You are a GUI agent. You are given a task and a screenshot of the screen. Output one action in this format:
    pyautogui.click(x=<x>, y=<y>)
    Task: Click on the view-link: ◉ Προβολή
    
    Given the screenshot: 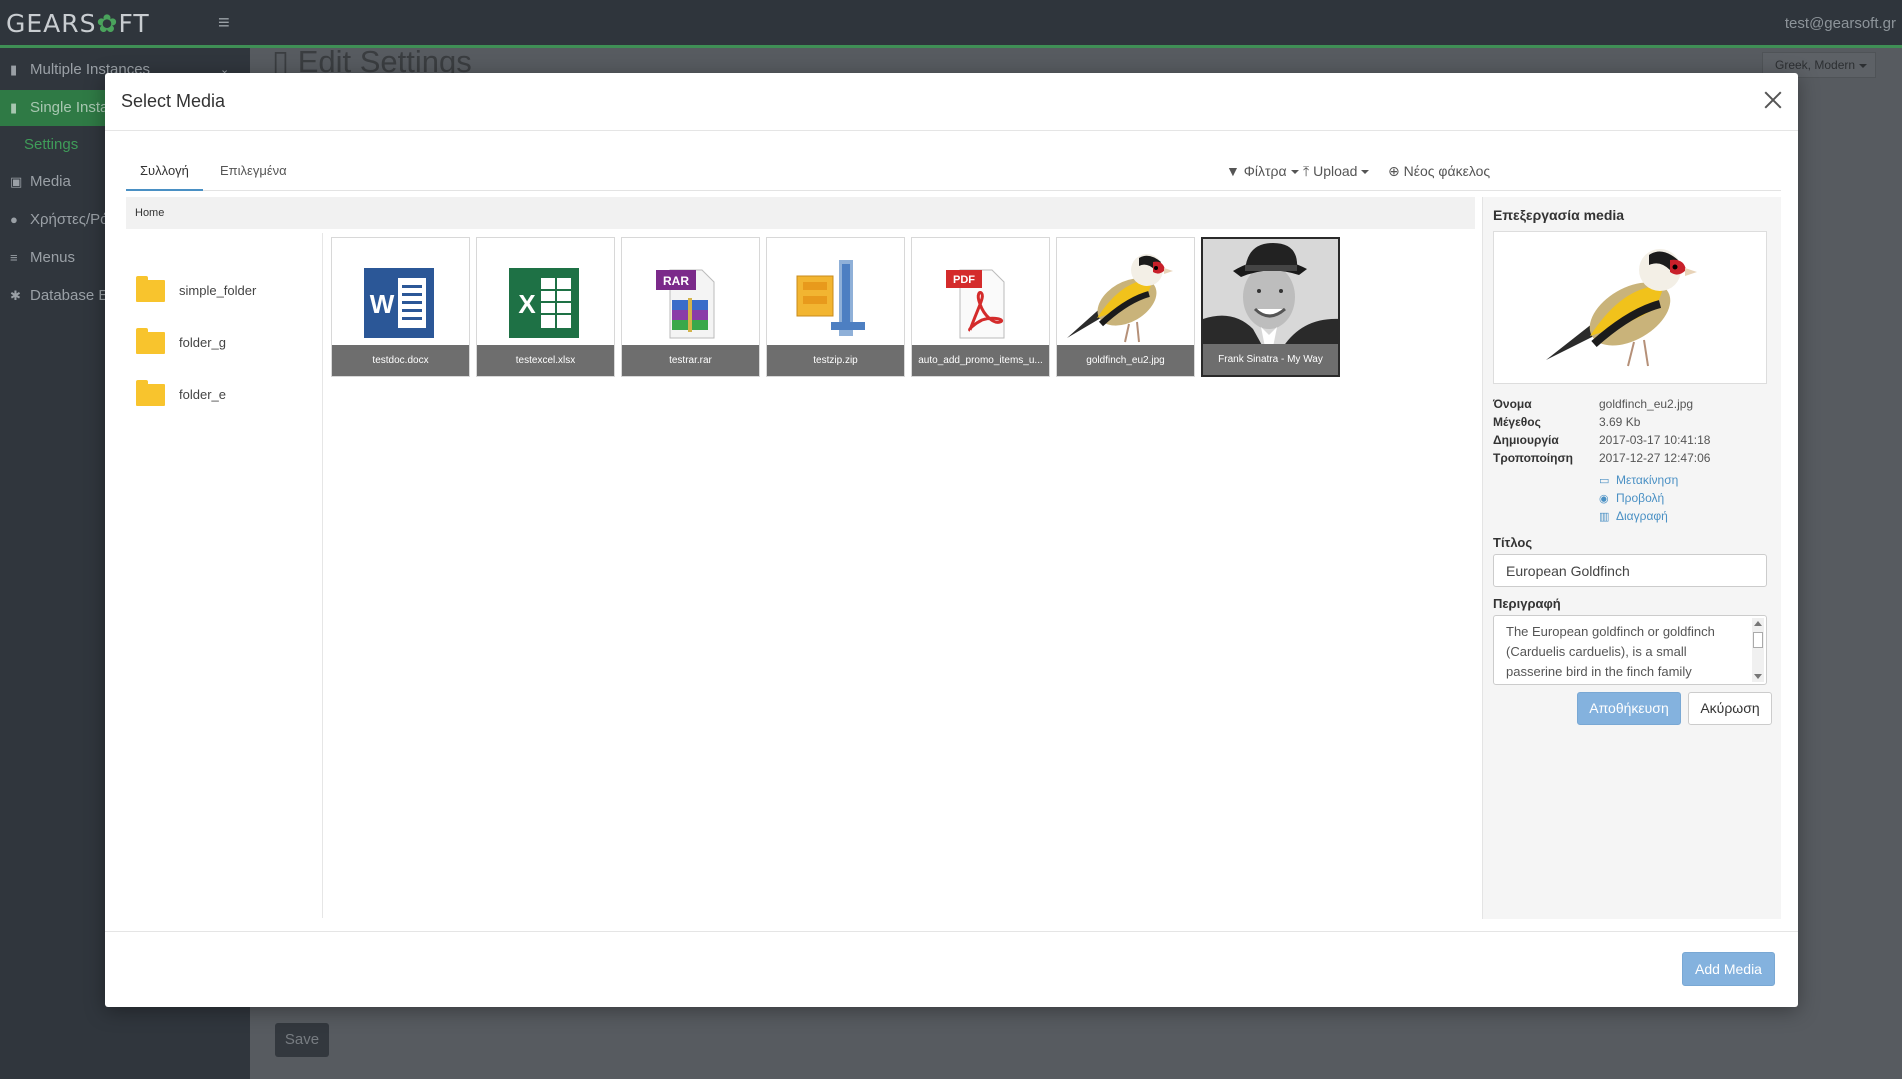 What is the action you would take?
    pyautogui.click(x=1631, y=498)
    